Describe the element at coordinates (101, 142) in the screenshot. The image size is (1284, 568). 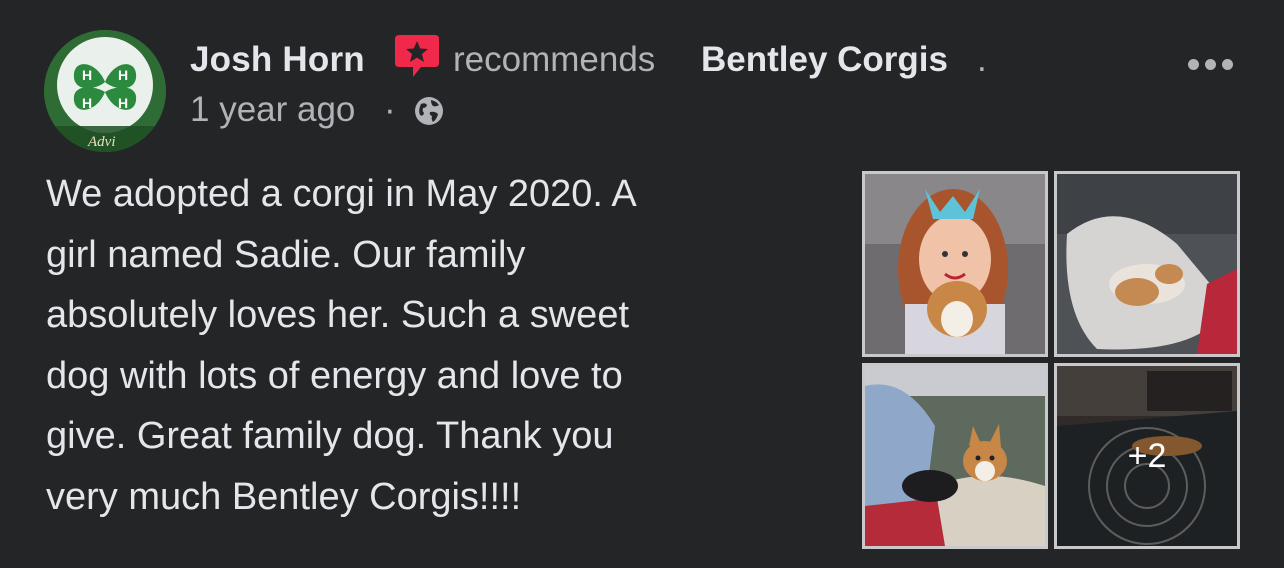
I see `avatar-text: Advi` at that location.